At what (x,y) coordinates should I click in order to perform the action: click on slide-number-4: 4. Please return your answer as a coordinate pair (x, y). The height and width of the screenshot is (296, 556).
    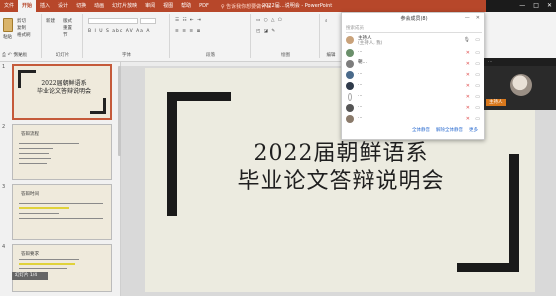
    Looking at the image, I should click on (4, 247).